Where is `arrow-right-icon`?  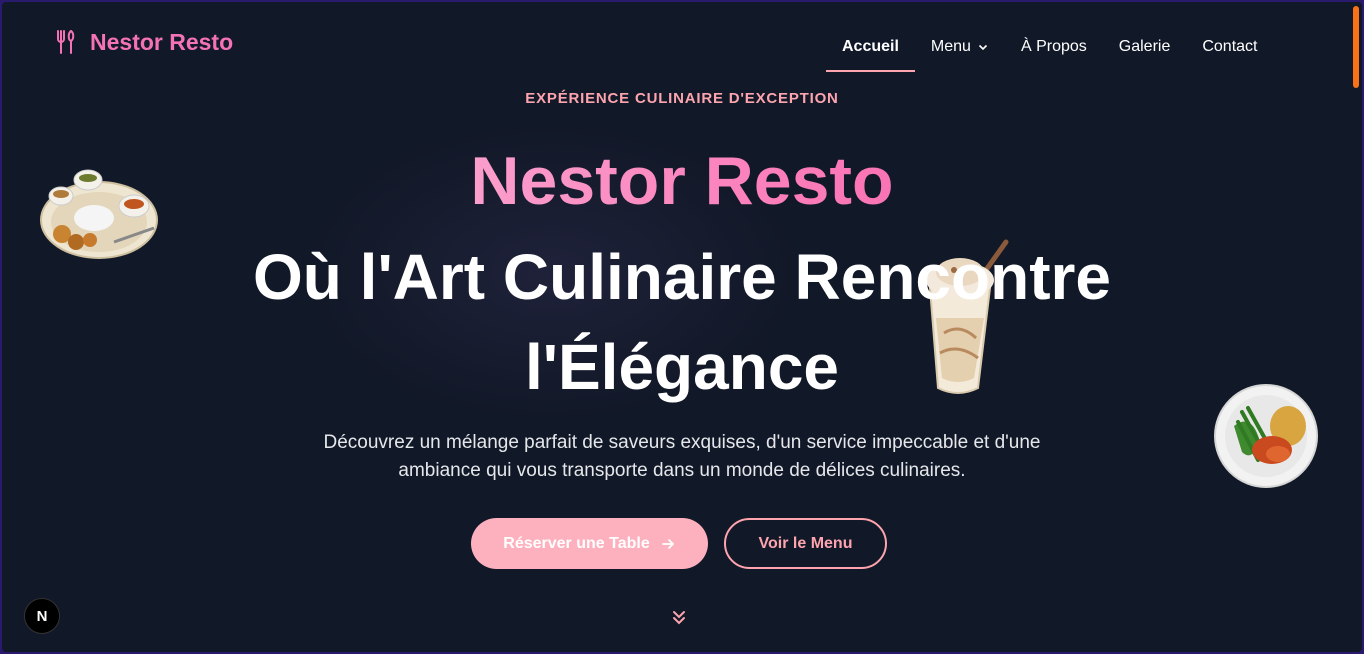 arrow-right-icon is located at coordinates (667, 543).